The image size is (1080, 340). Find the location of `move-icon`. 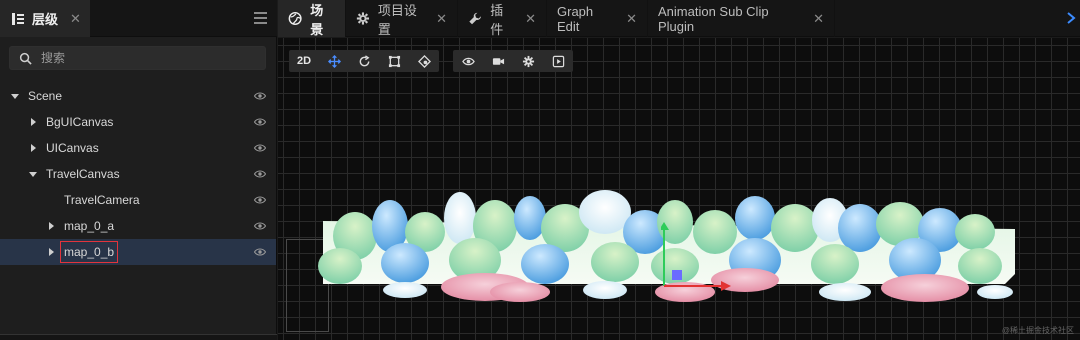

move-icon is located at coordinates (334, 61).